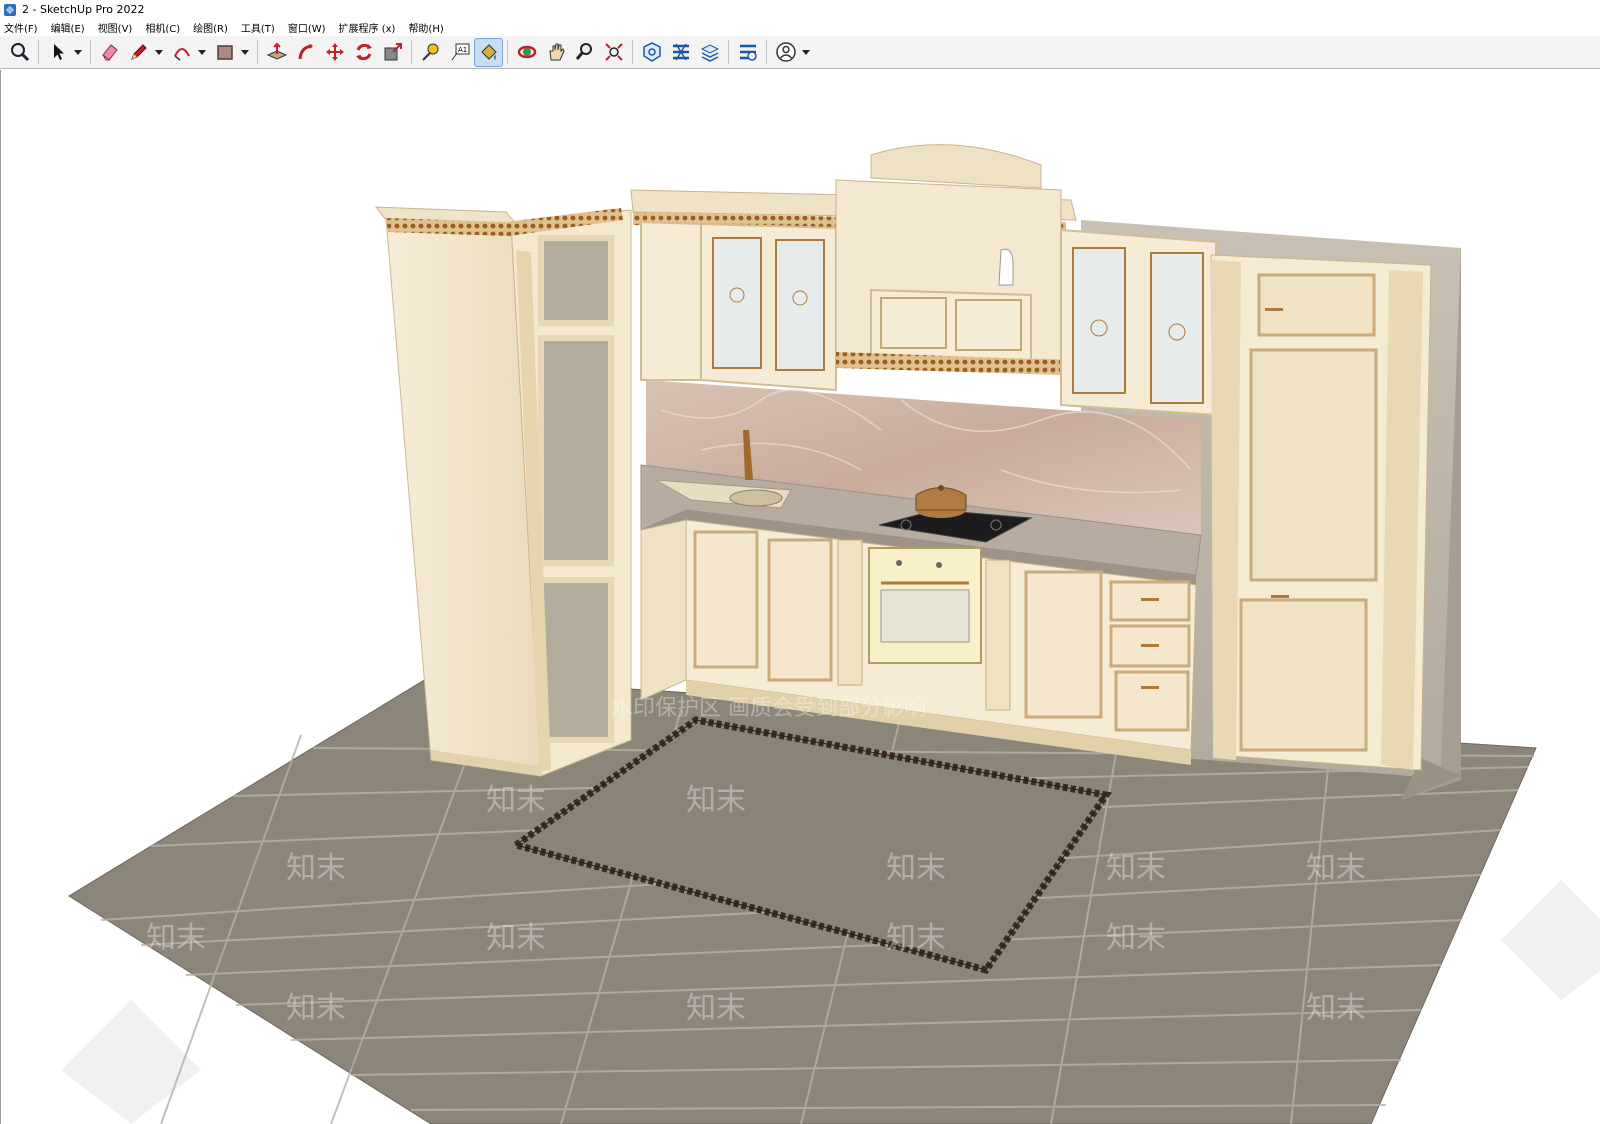 This screenshot has width=1600, height=1124. Describe the element at coordinates (258, 27) in the screenshot. I see `menu-tools: 工具(T)` at that location.